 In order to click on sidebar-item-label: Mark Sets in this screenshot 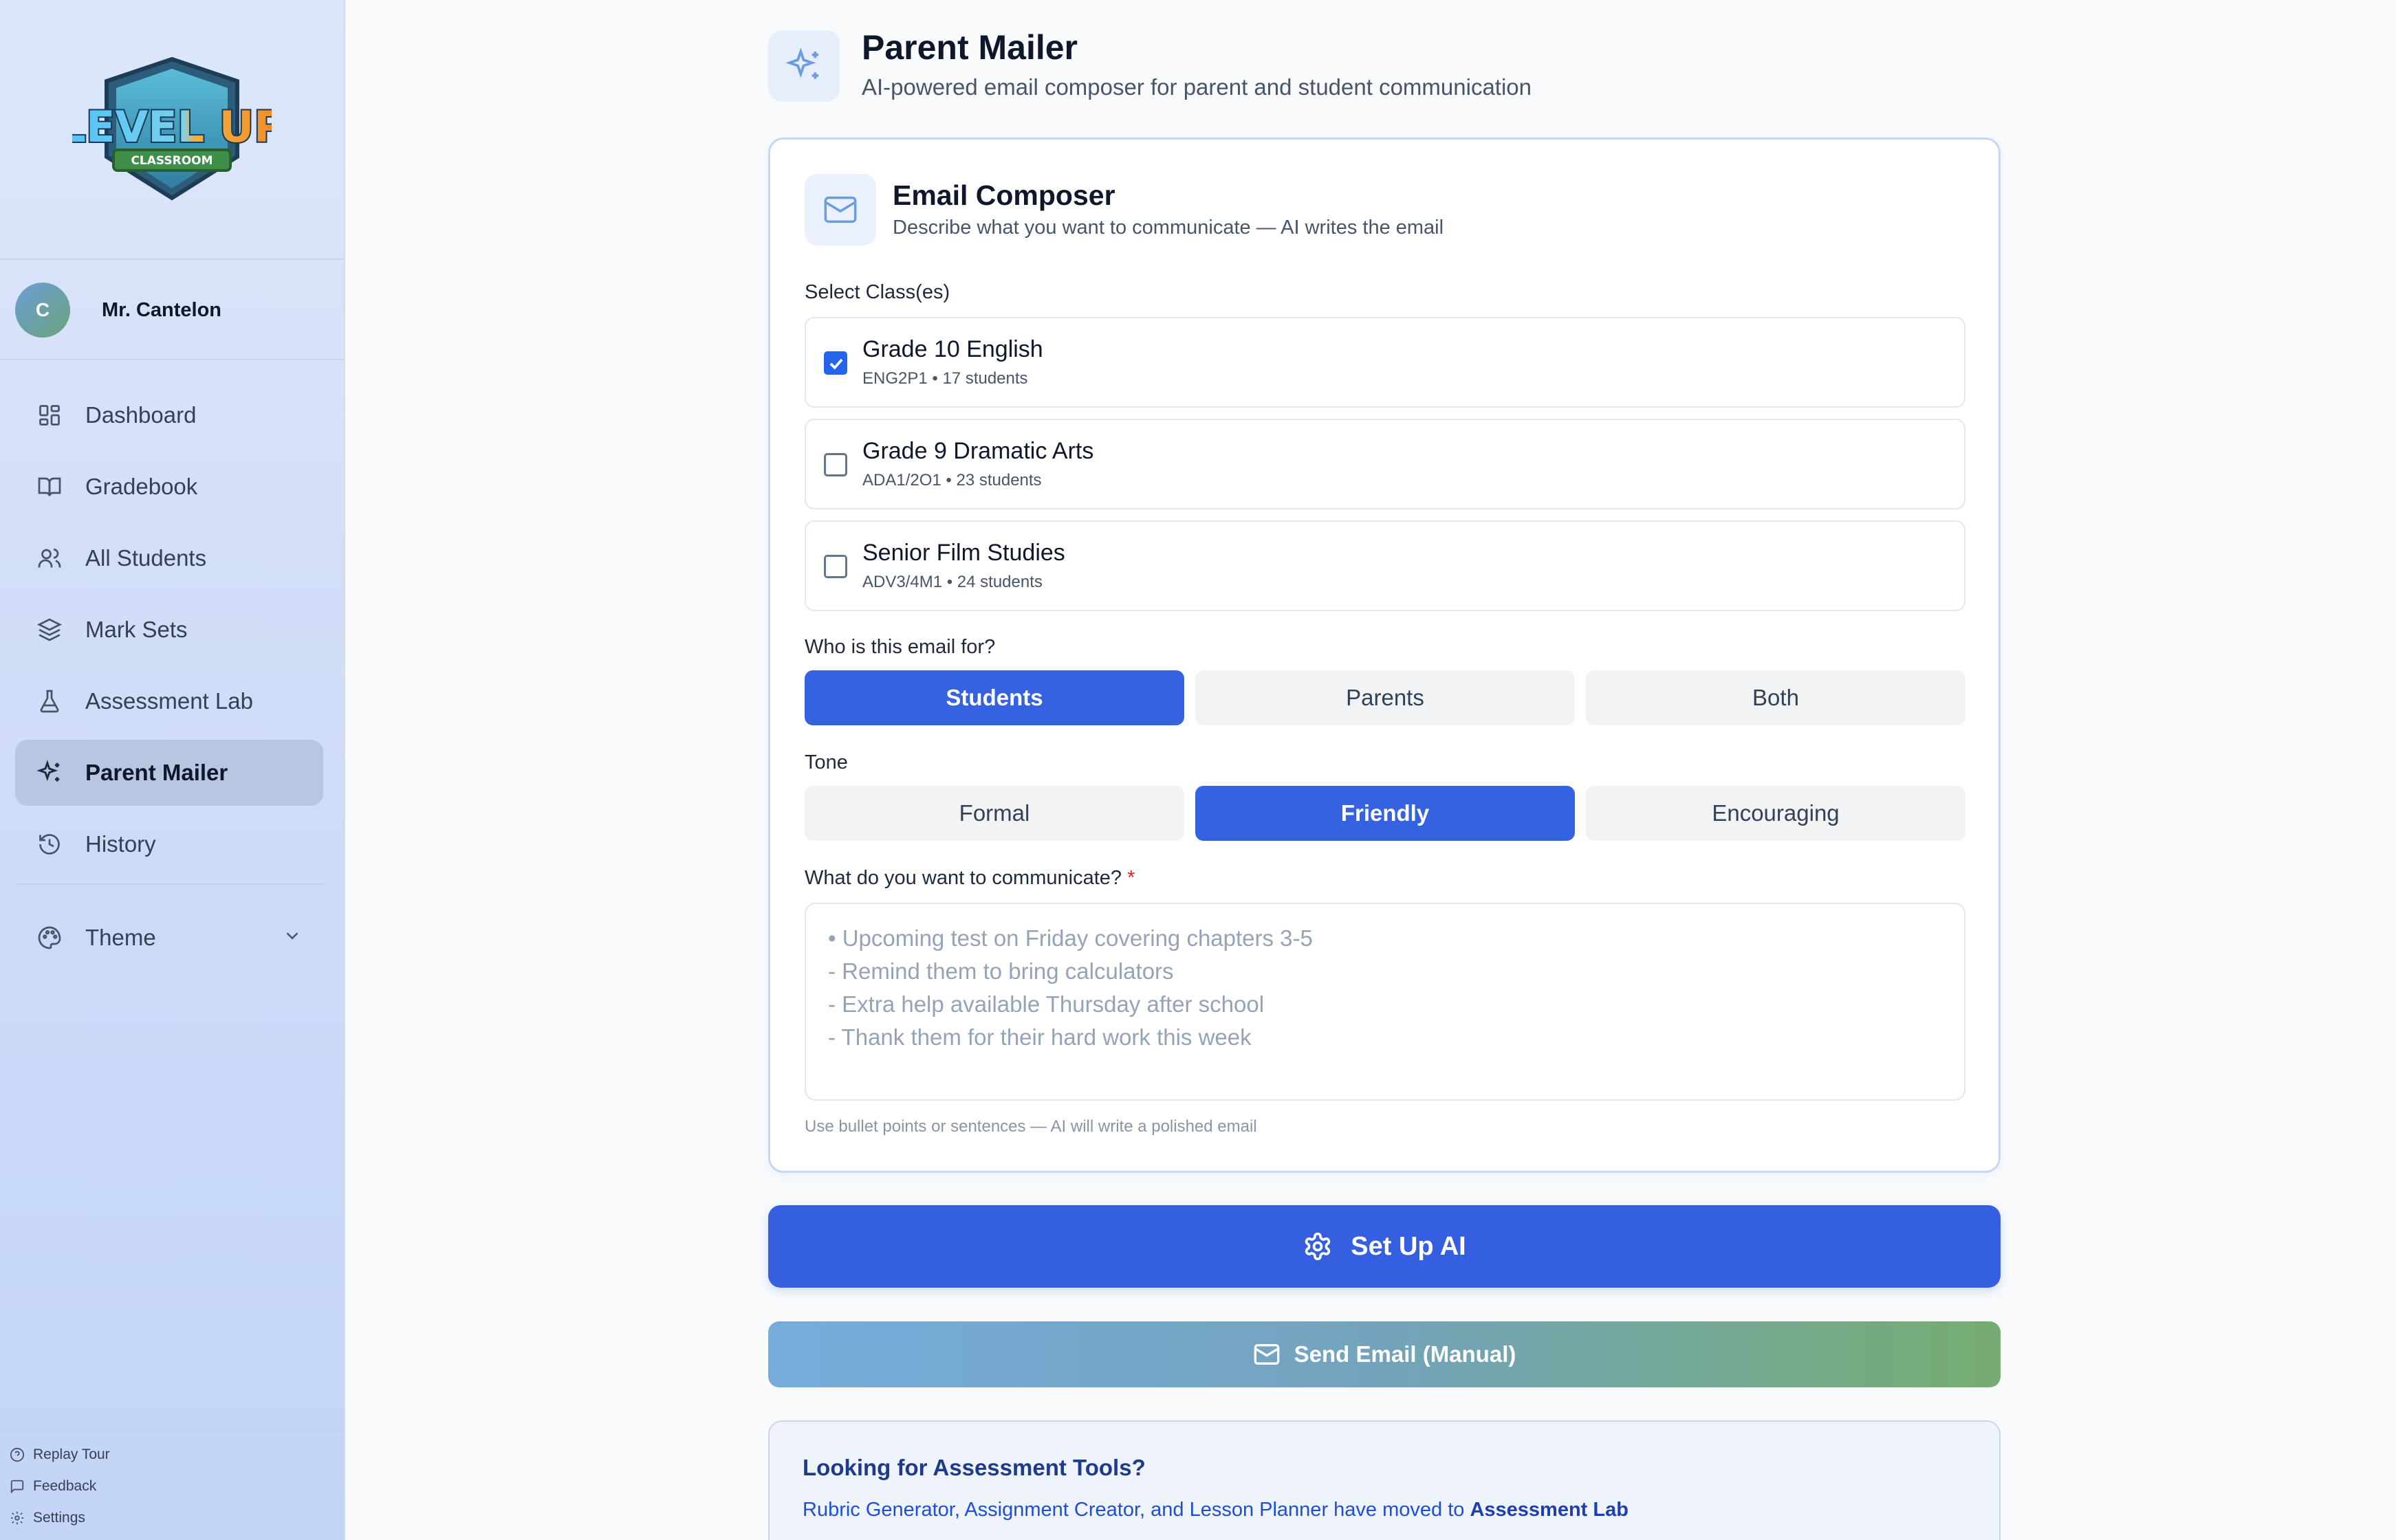, I will do `click(136, 629)`.